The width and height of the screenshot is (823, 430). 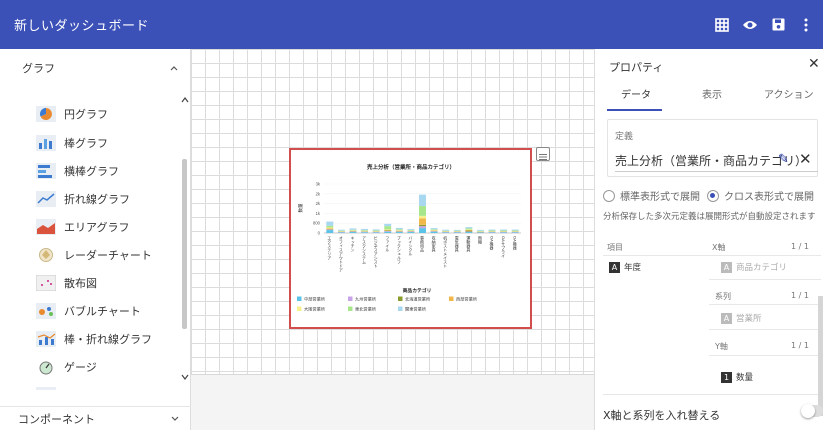 What do you see at coordinates (46, 227) in the screenshot?
I see `area-chart-icon` at bounding box center [46, 227].